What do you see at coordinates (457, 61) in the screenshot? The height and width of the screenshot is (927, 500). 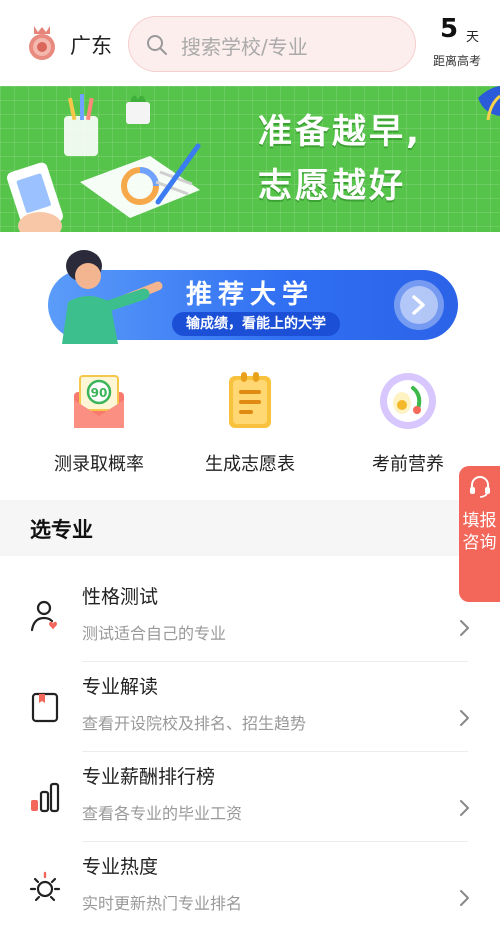 I see `countdown-label: 距离高考` at bounding box center [457, 61].